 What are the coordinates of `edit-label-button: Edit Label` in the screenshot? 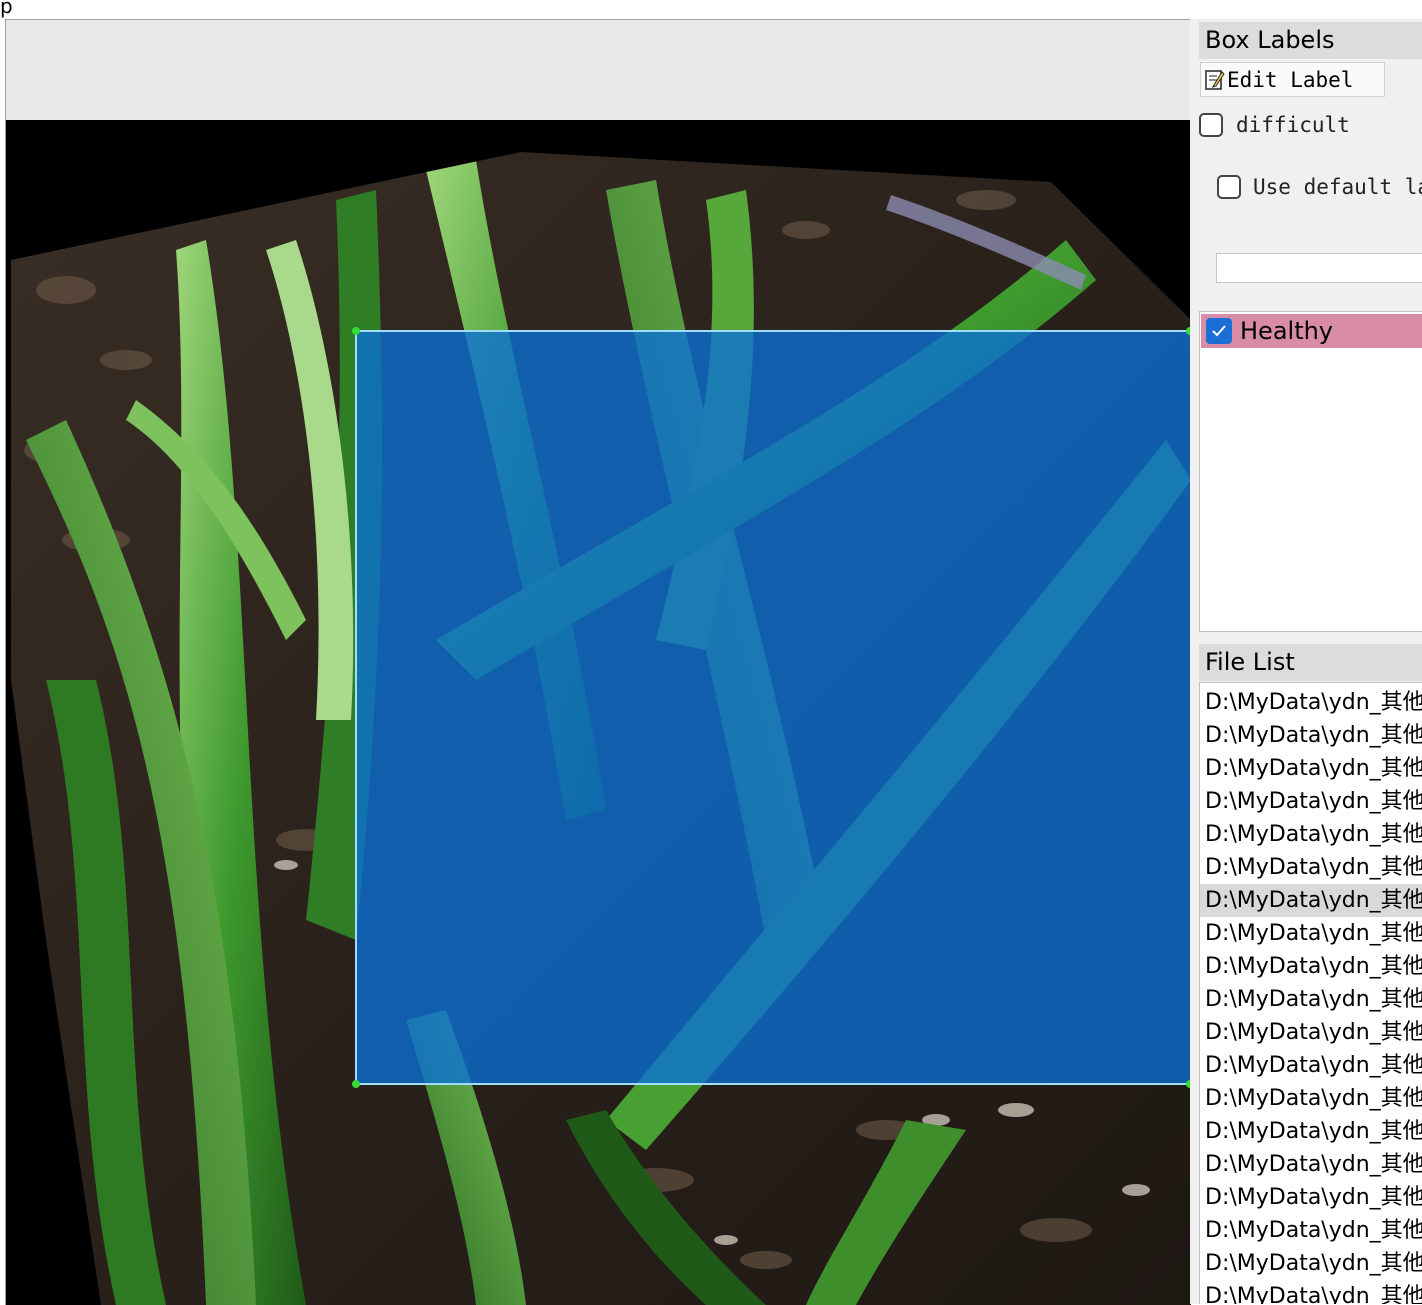 It's located at (1292, 79).